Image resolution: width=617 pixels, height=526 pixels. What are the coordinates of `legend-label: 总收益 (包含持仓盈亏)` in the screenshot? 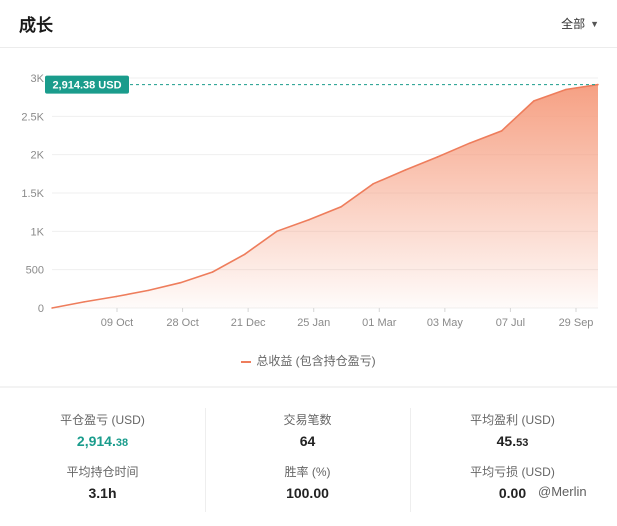 It's located at (316, 361).